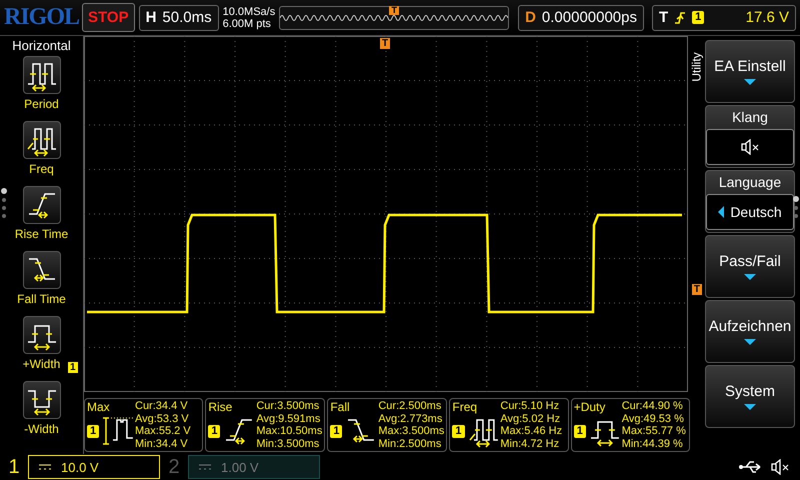 The width and height of the screenshot is (800, 480). What do you see at coordinates (411, 431) in the screenshot?
I see `measurement-value: Max:3.500ms` at bounding box center [411, 431].